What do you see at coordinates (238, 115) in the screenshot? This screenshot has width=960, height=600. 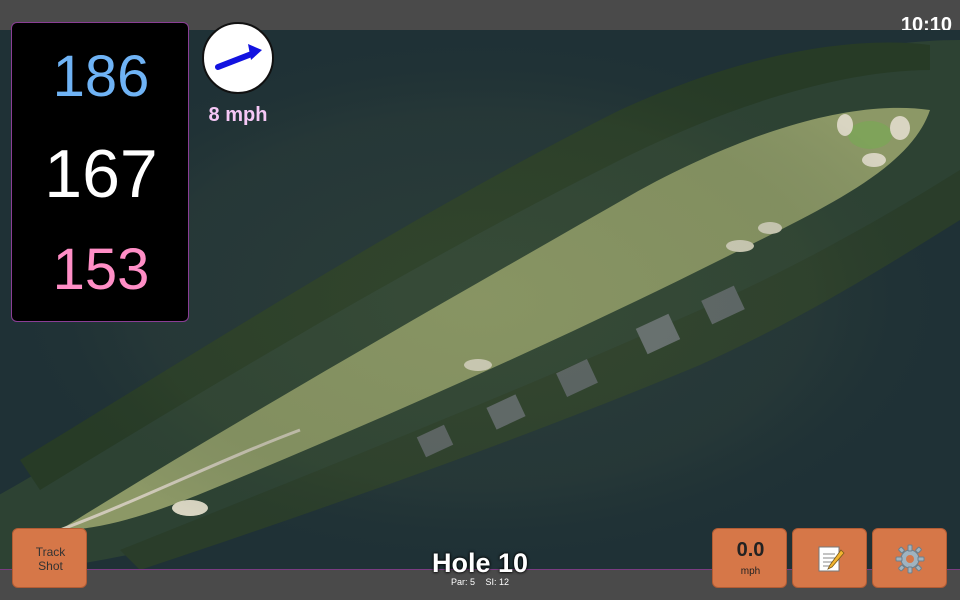 I see `wind-speed: 8 mph` at bounding box center [238, 115].